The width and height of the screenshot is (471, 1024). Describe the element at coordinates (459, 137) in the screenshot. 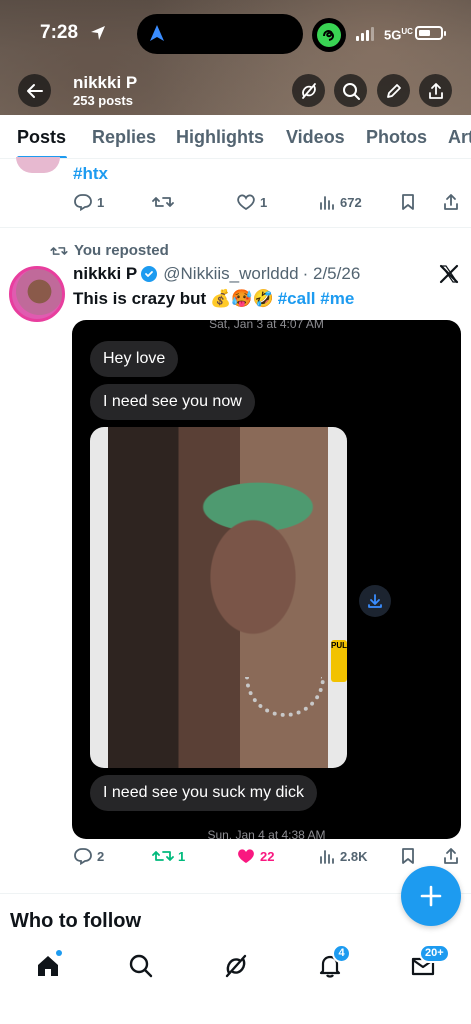

I see `tab-articles: Art` at that location.